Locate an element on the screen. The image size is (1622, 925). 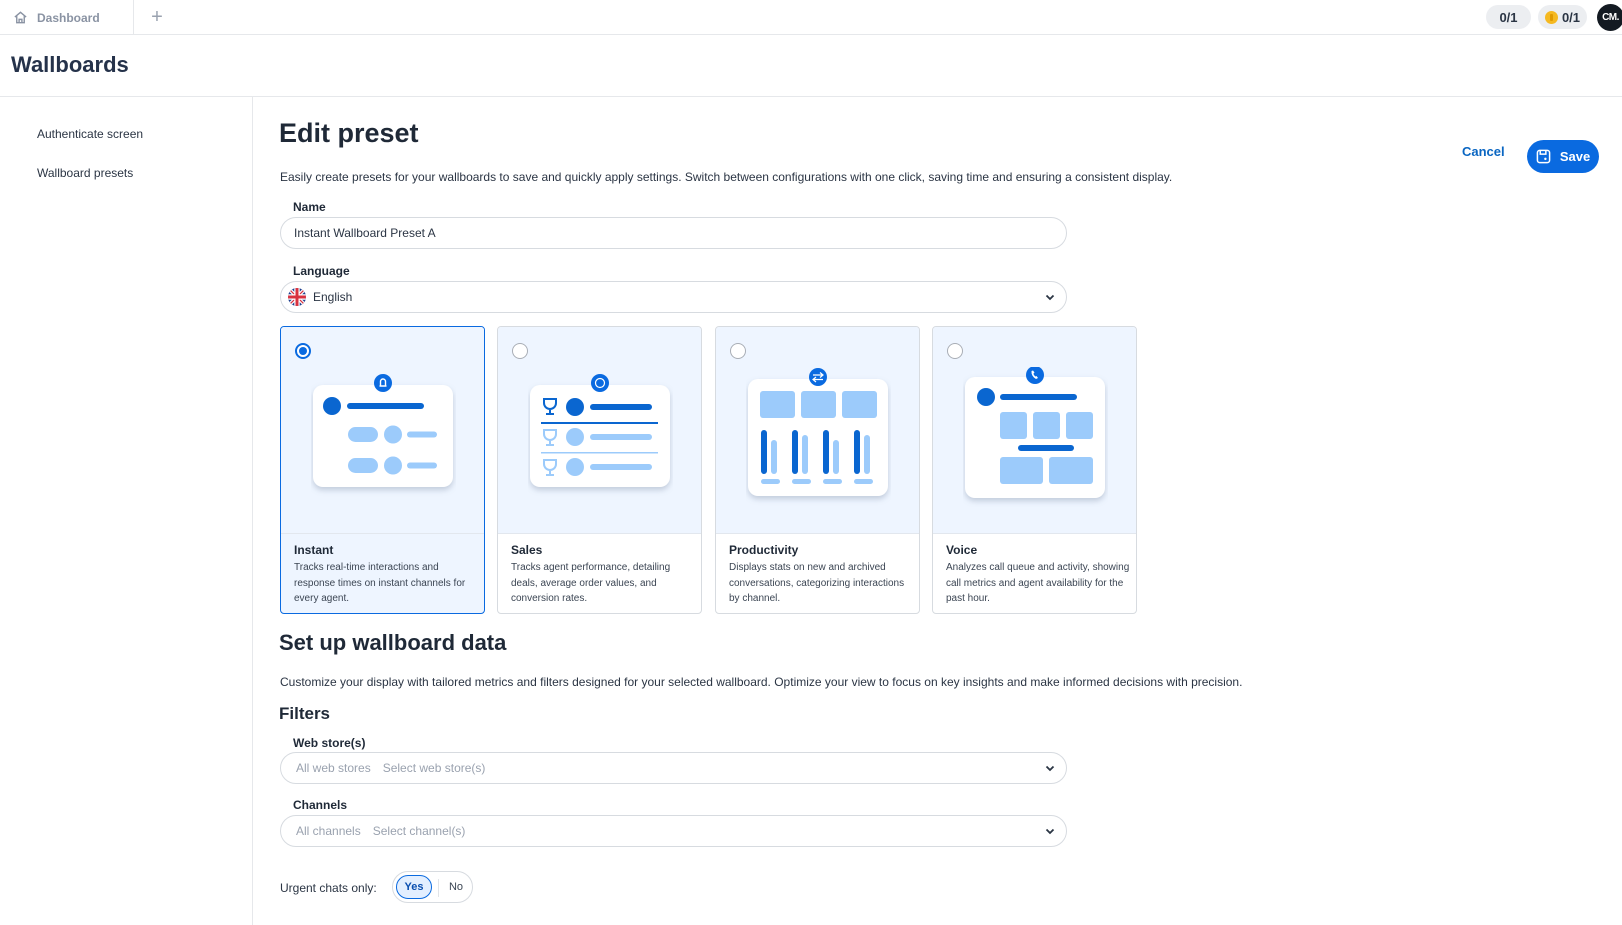
voice-illustration is located at coordinates (1035, 432).